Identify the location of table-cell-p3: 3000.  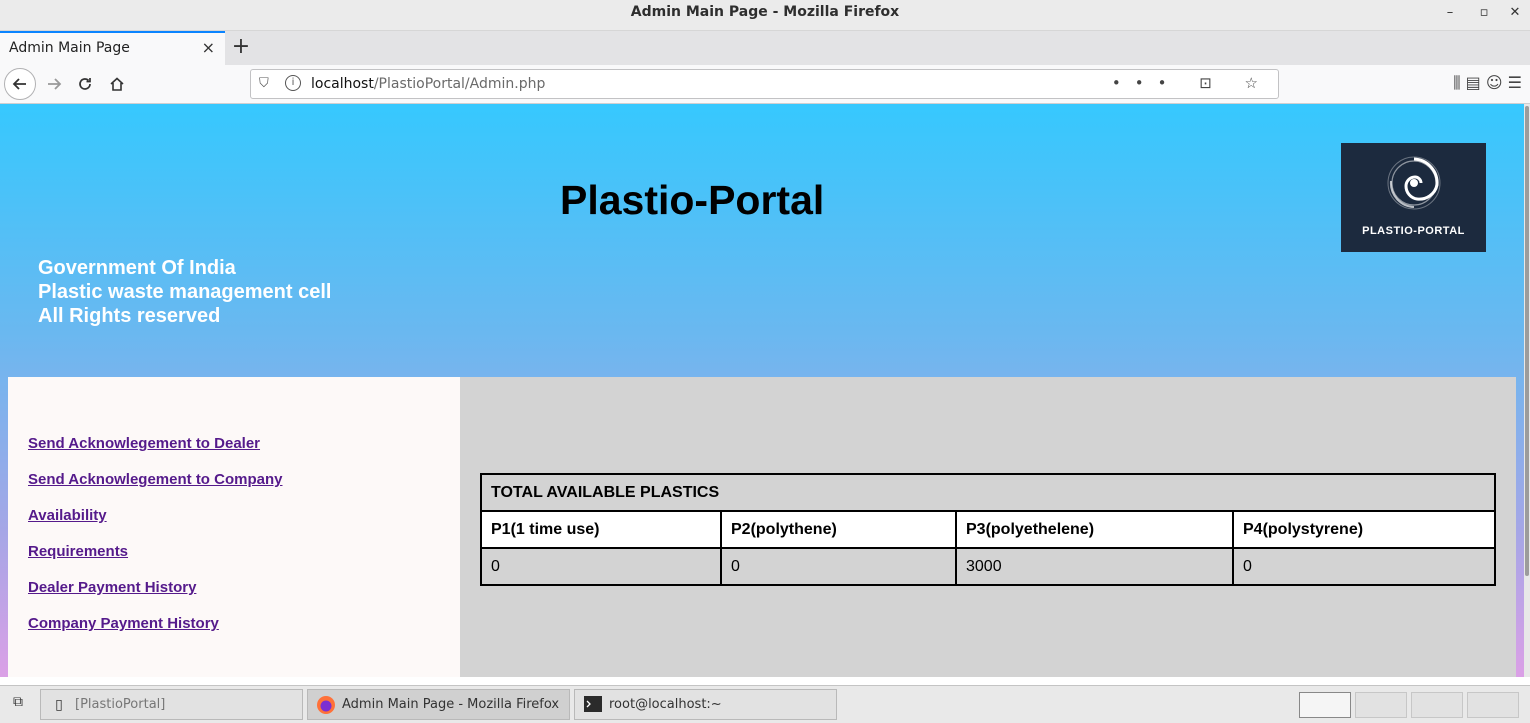
(1094, 566).